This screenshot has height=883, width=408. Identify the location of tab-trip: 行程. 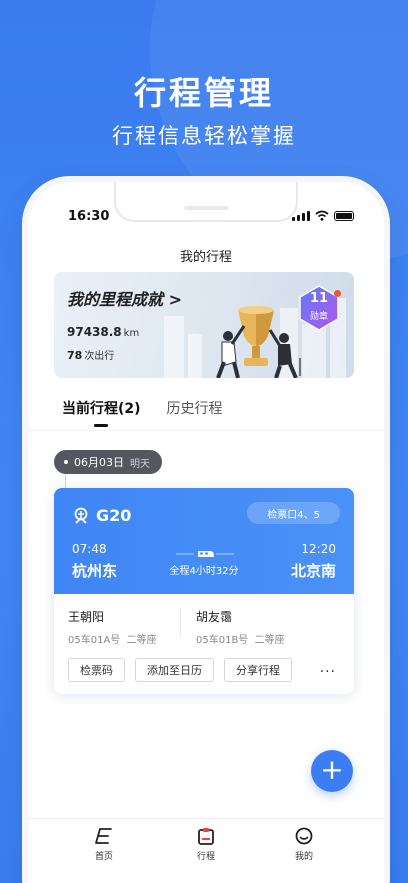
(206, 844).